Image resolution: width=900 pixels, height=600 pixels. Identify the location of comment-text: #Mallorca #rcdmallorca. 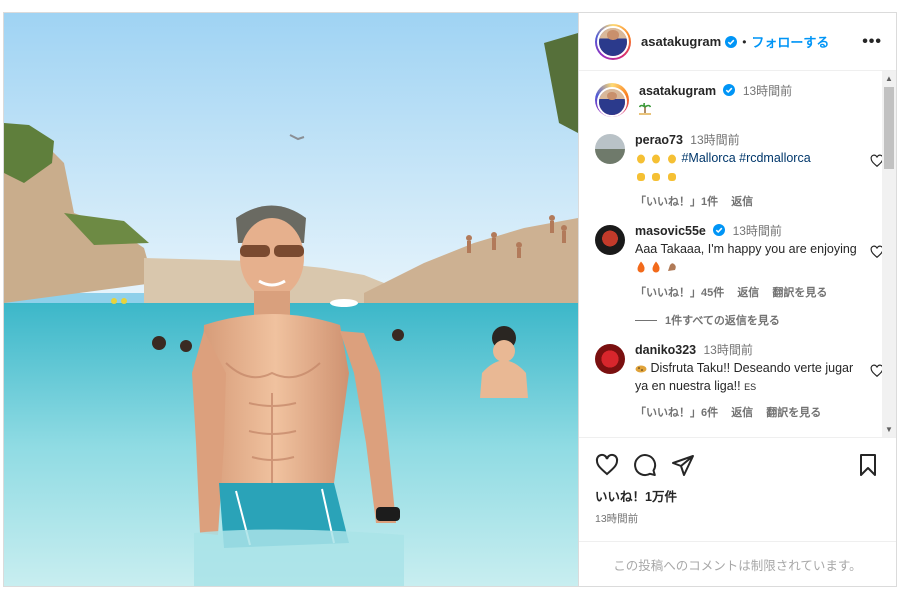
(746, 167).